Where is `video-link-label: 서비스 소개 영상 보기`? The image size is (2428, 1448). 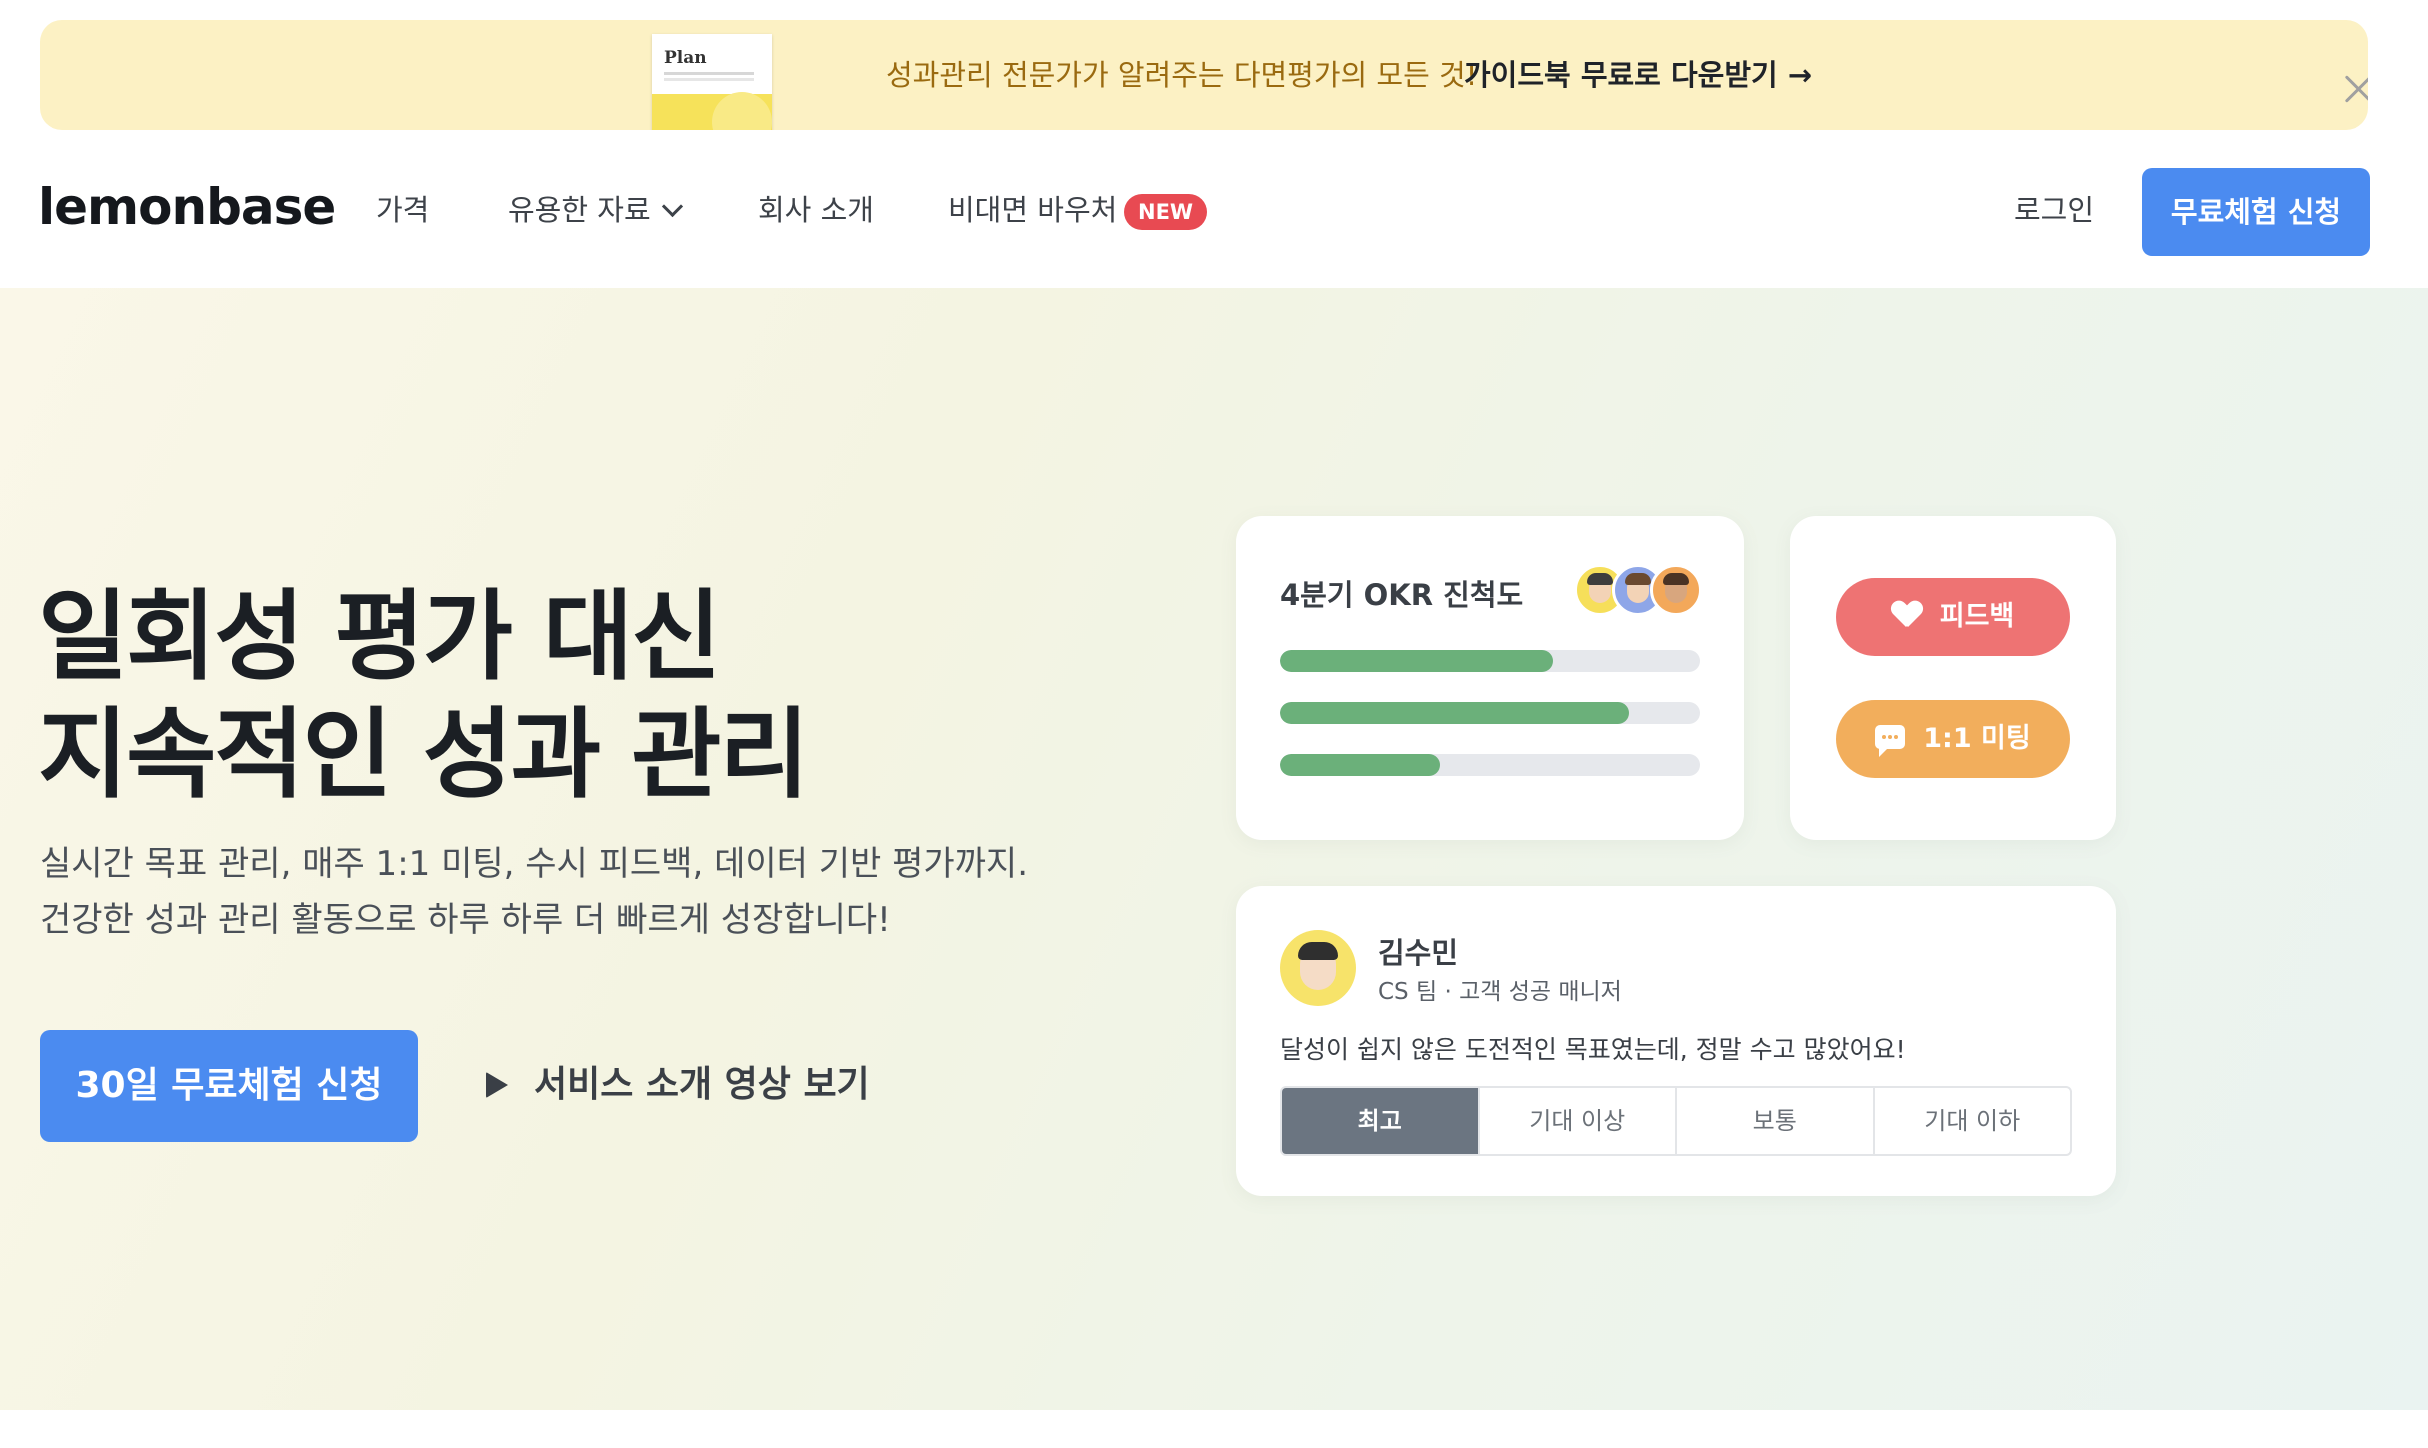 video-link-label: 서비스 소개 영상 보기 is located at coordinates (702, 1084).